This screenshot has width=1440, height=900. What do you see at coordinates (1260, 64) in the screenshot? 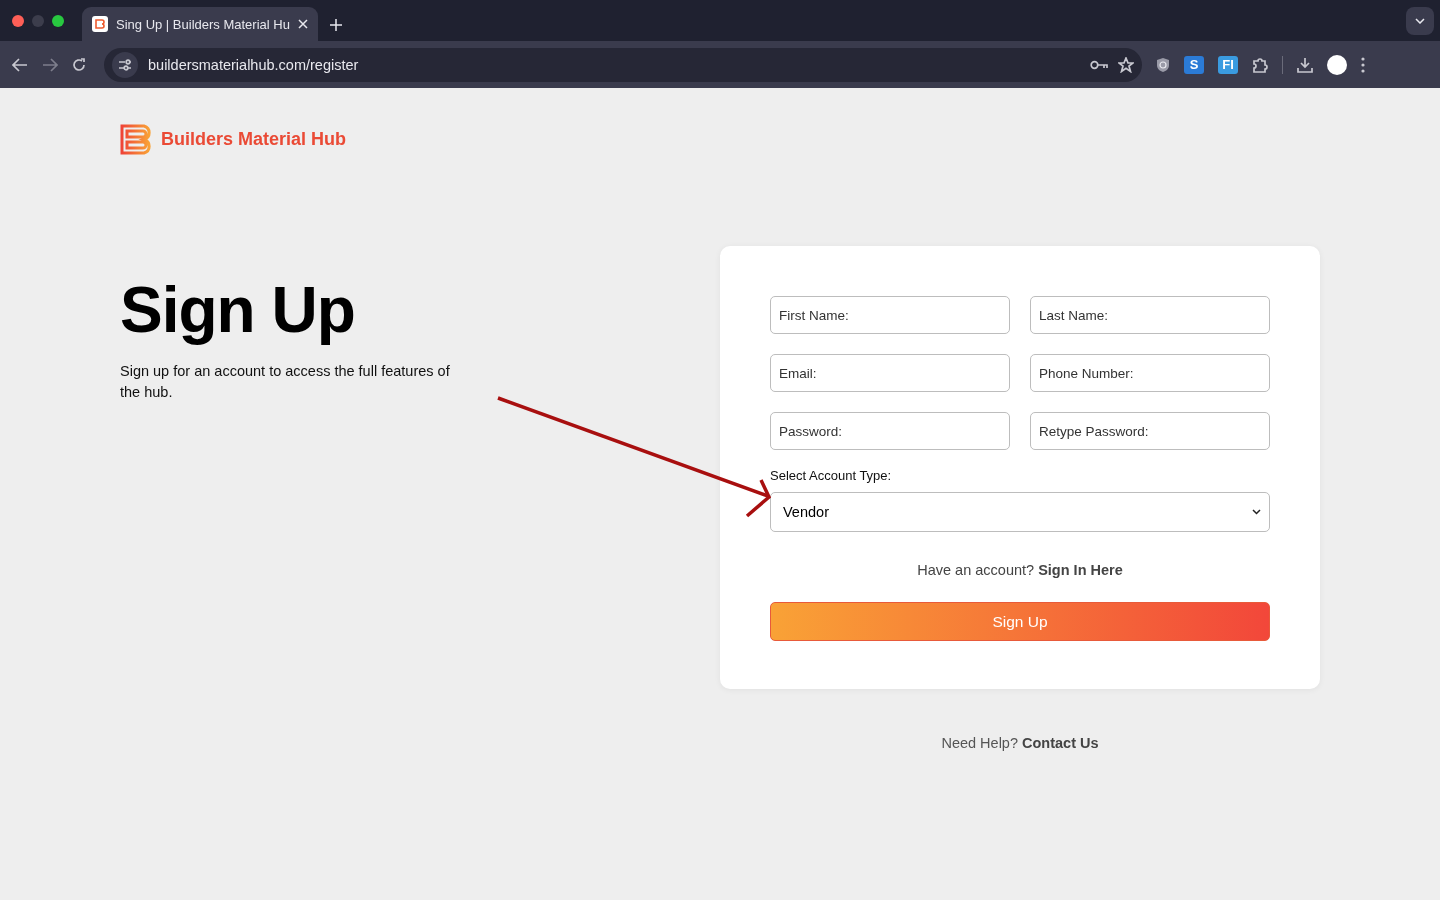
I see `puzzle-icon` at bounding box center [1260, 64].